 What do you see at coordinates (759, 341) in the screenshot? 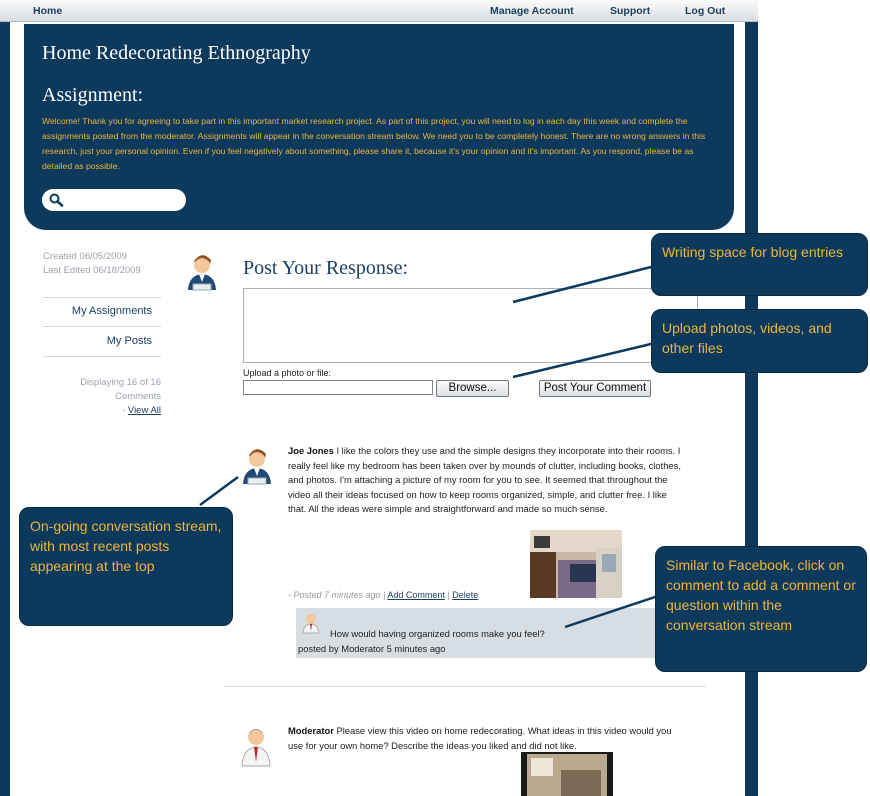
I see `callout-upload: Upload photos, videos, and other files` at bounding box center [759, 341].